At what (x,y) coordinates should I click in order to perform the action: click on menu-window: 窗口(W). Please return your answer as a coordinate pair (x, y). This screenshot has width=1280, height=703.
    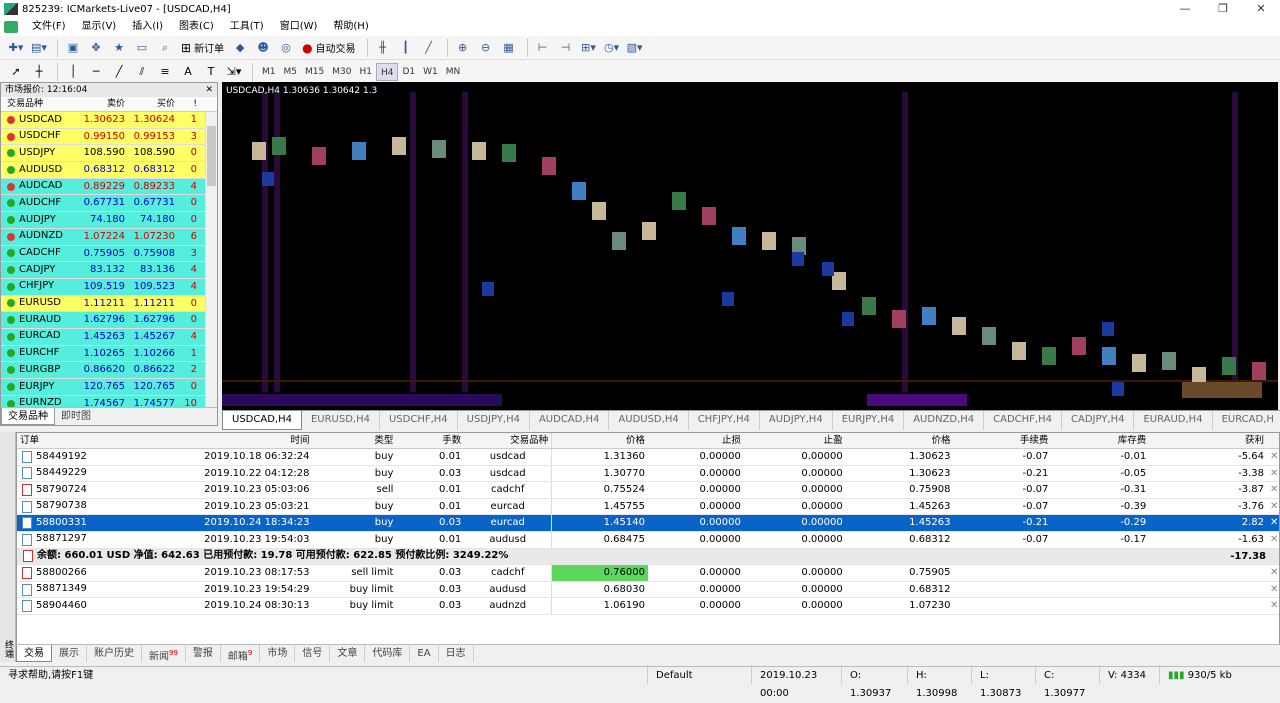
    Looking at the image, I should click on (299, 27).